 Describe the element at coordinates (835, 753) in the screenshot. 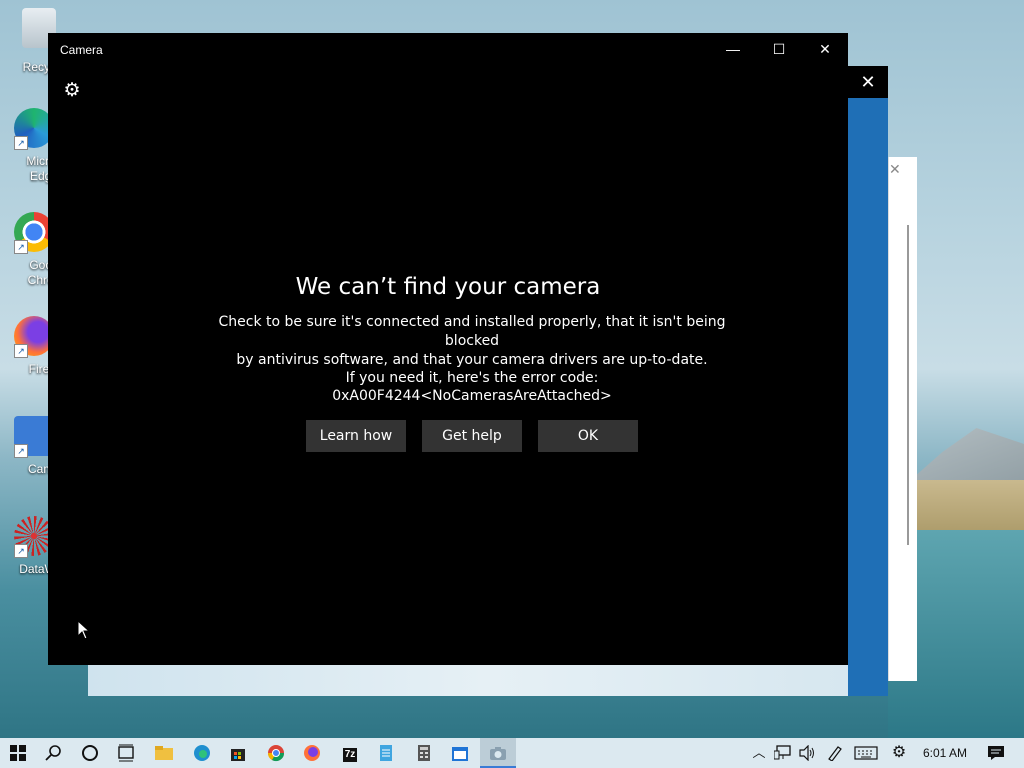

I see `pen-ink-workspace-icon` at that location.